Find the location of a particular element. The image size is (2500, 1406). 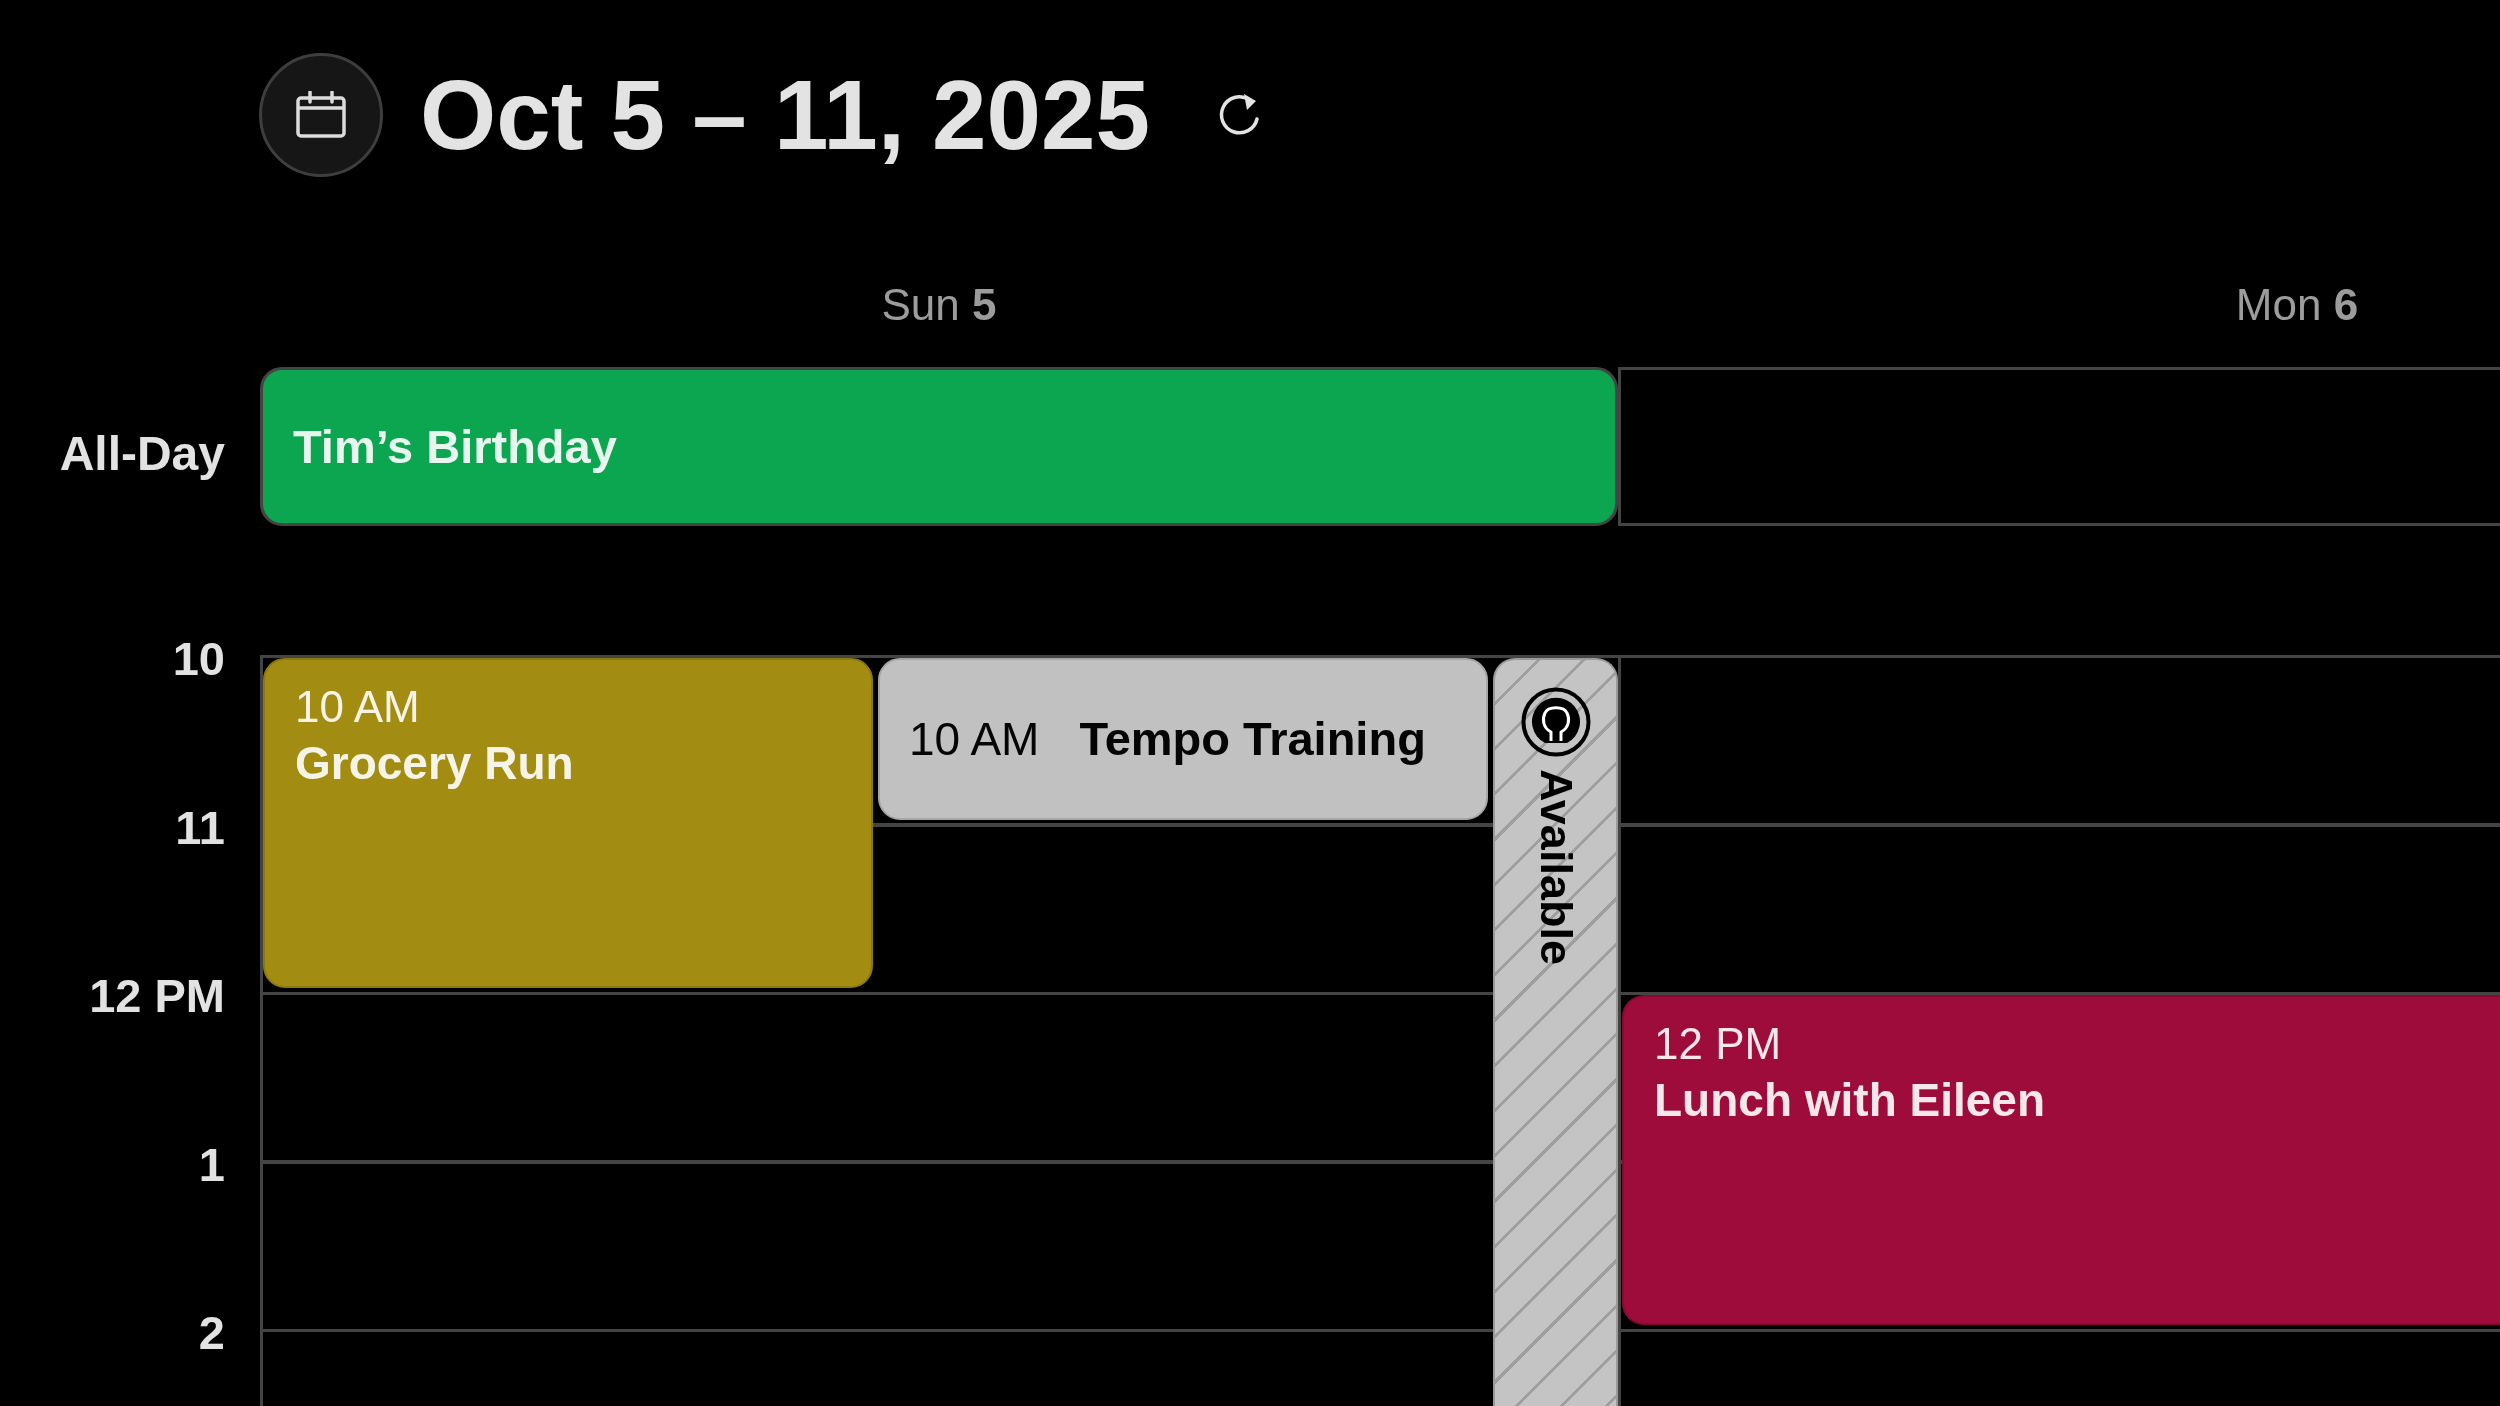

day-header: Sun 5 is located at coordinates (939, 305).